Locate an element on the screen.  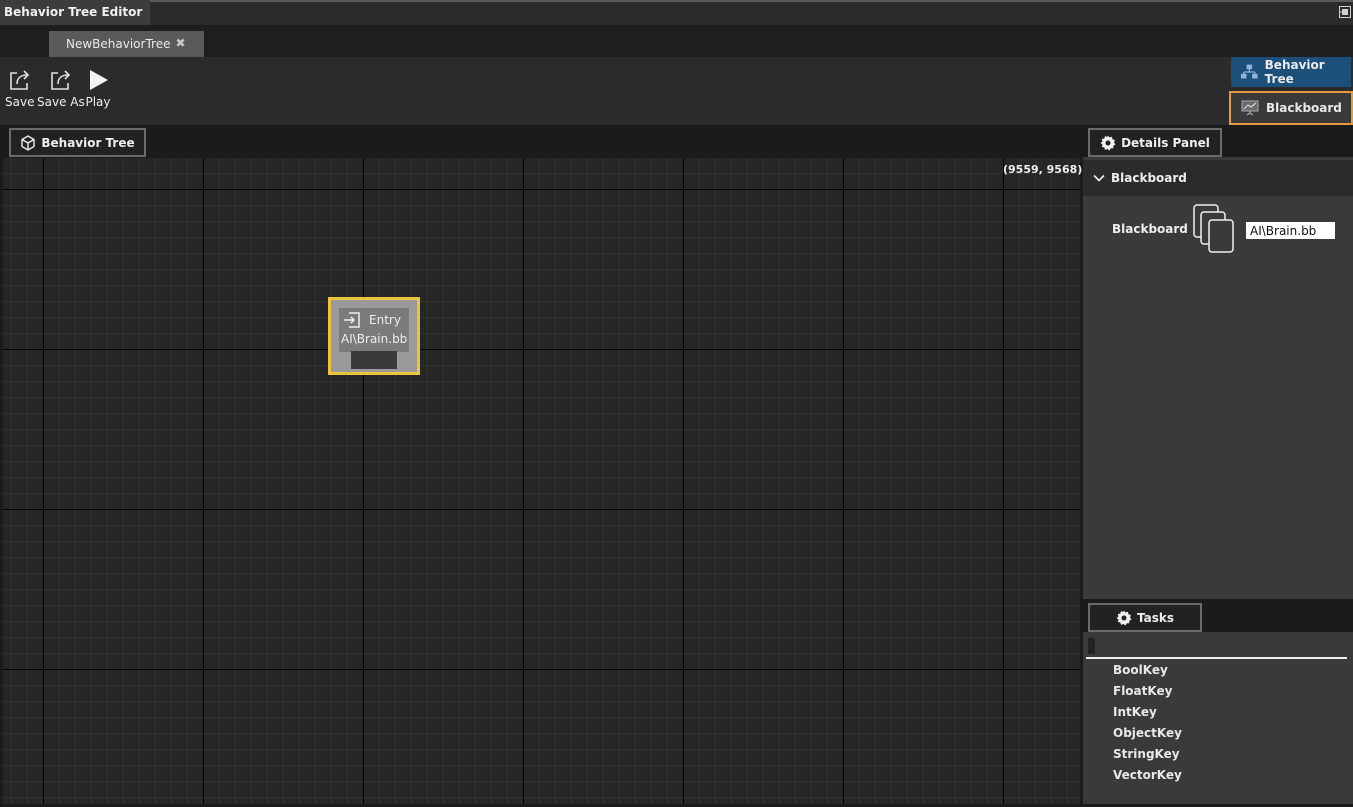
entry-node-header: Entry is located at coordinates (374, 318).